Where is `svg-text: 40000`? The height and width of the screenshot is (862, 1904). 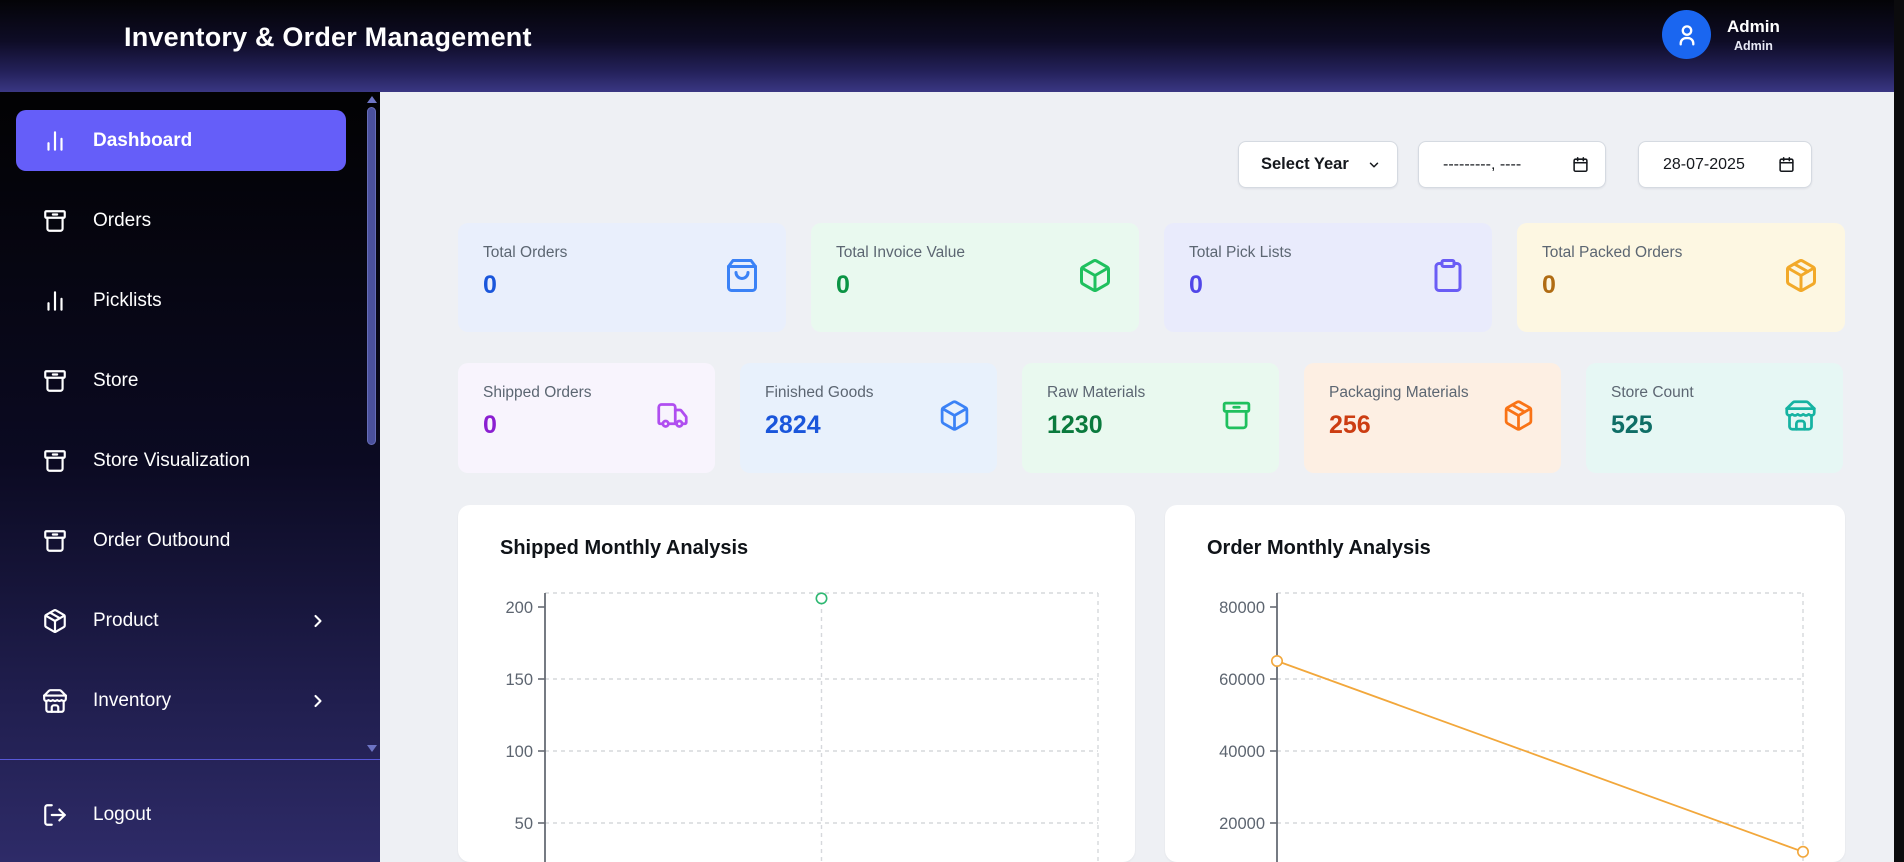 svg-text: 40000 is located at coordinates (1242, 752).